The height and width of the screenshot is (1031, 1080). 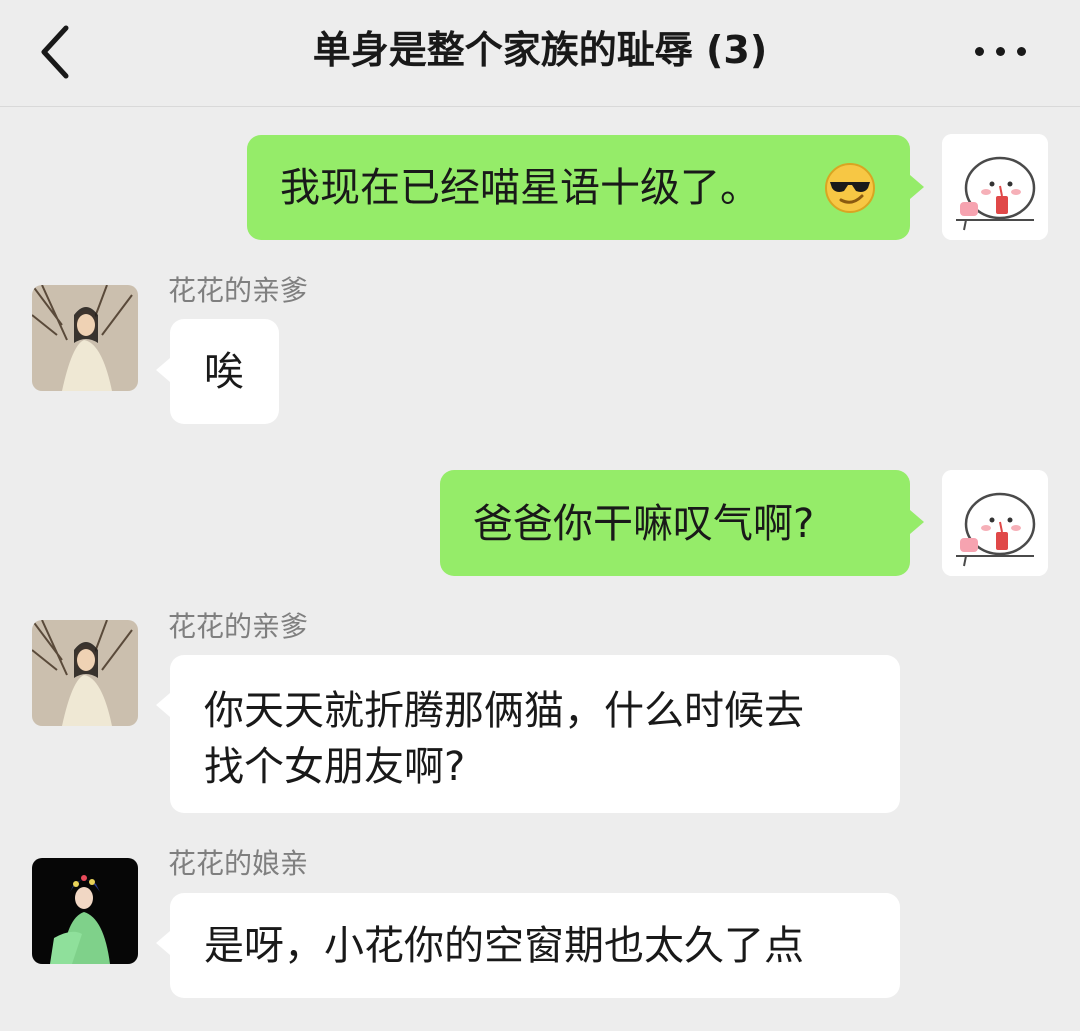 What do you see at coordinates (504, 739) in the screenshot?
I see `message-text: 你天天就折腾那俩猫，什么时候去 找个女朋友啊?` at bounding box center [504, 739].